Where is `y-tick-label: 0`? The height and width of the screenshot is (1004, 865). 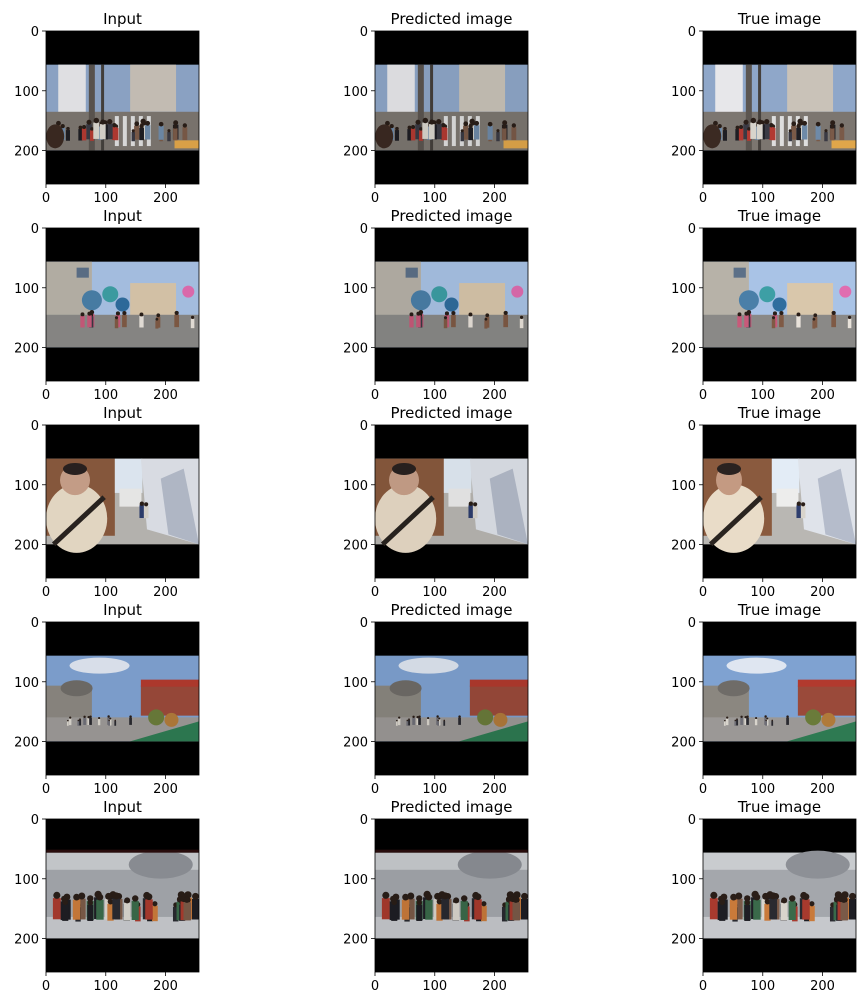 y-tick-label: 0 is located at coordinates (692, 229).